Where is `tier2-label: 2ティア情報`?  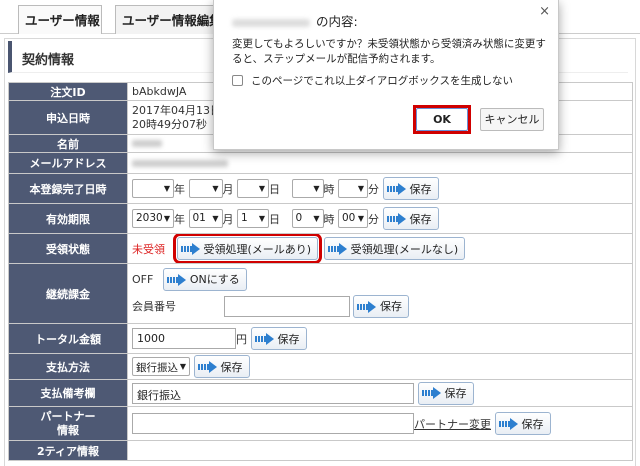
tier2-label: 2ティア情報 is located at coordinates (68, 450).